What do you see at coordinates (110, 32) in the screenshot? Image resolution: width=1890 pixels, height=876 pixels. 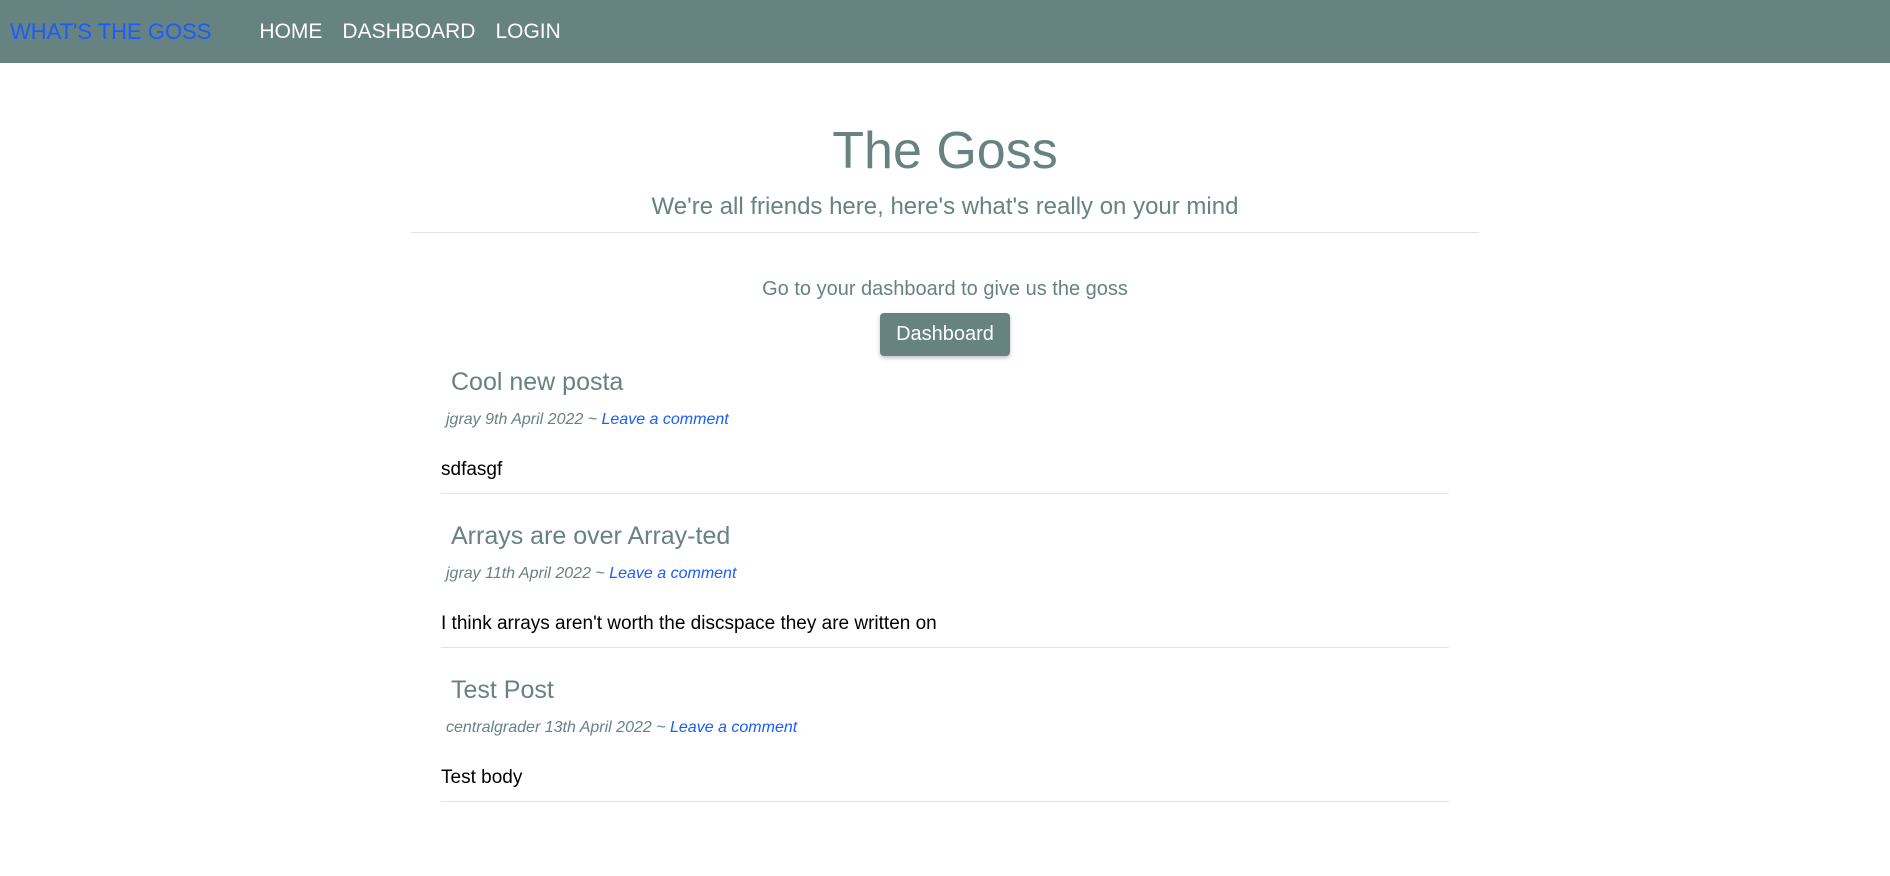 I see `brand-link: WHAT'S THE GOSS` at bounding box center [110, 32].